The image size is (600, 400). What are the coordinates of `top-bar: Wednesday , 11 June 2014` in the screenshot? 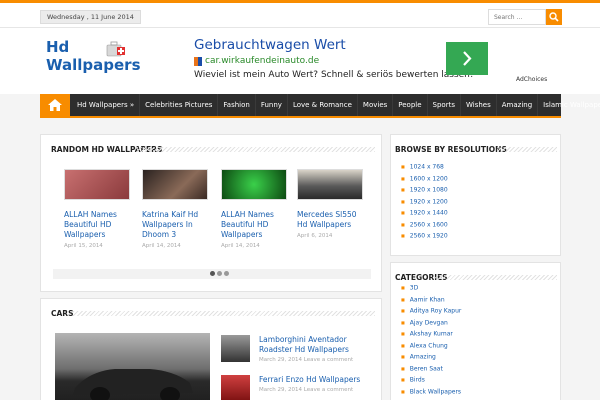 It's located at (300, 14).